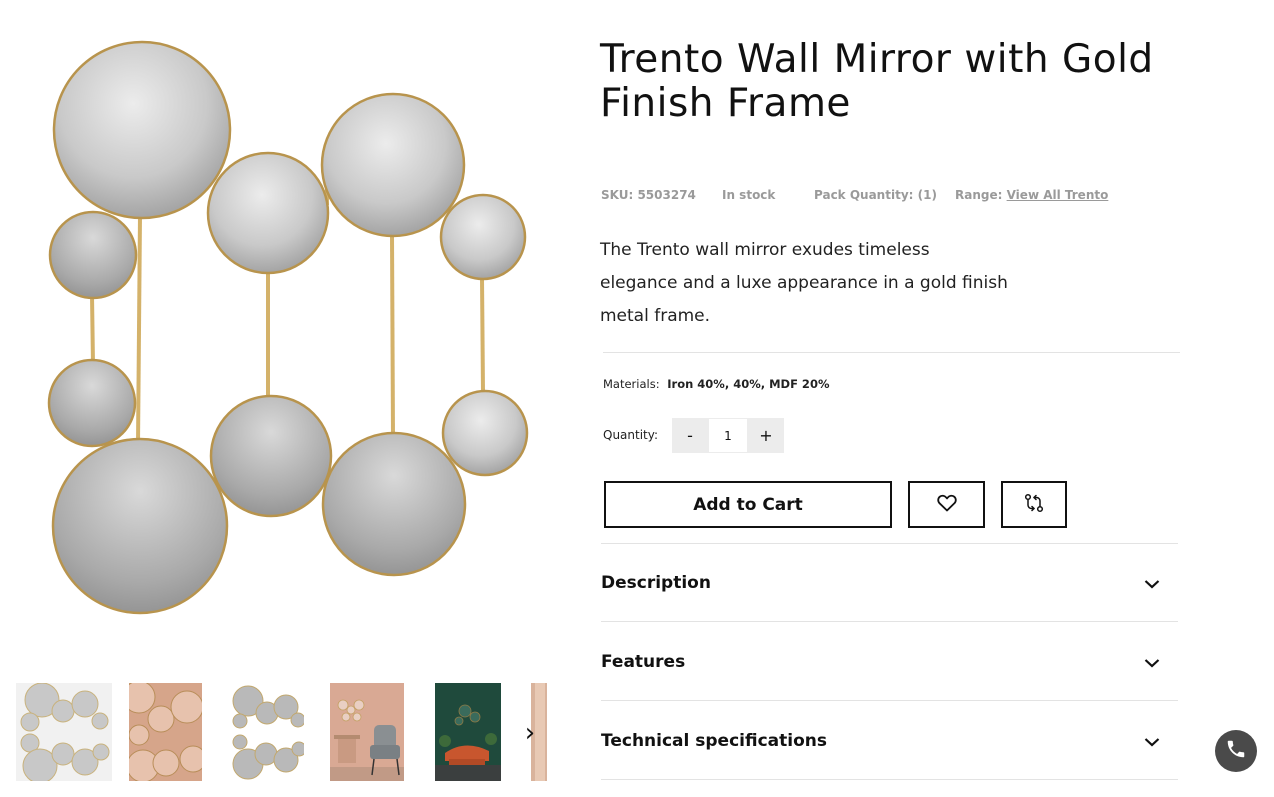 This screenshot has height=797, width=1274. I want to click on phone-icon, so click(1236, 751).